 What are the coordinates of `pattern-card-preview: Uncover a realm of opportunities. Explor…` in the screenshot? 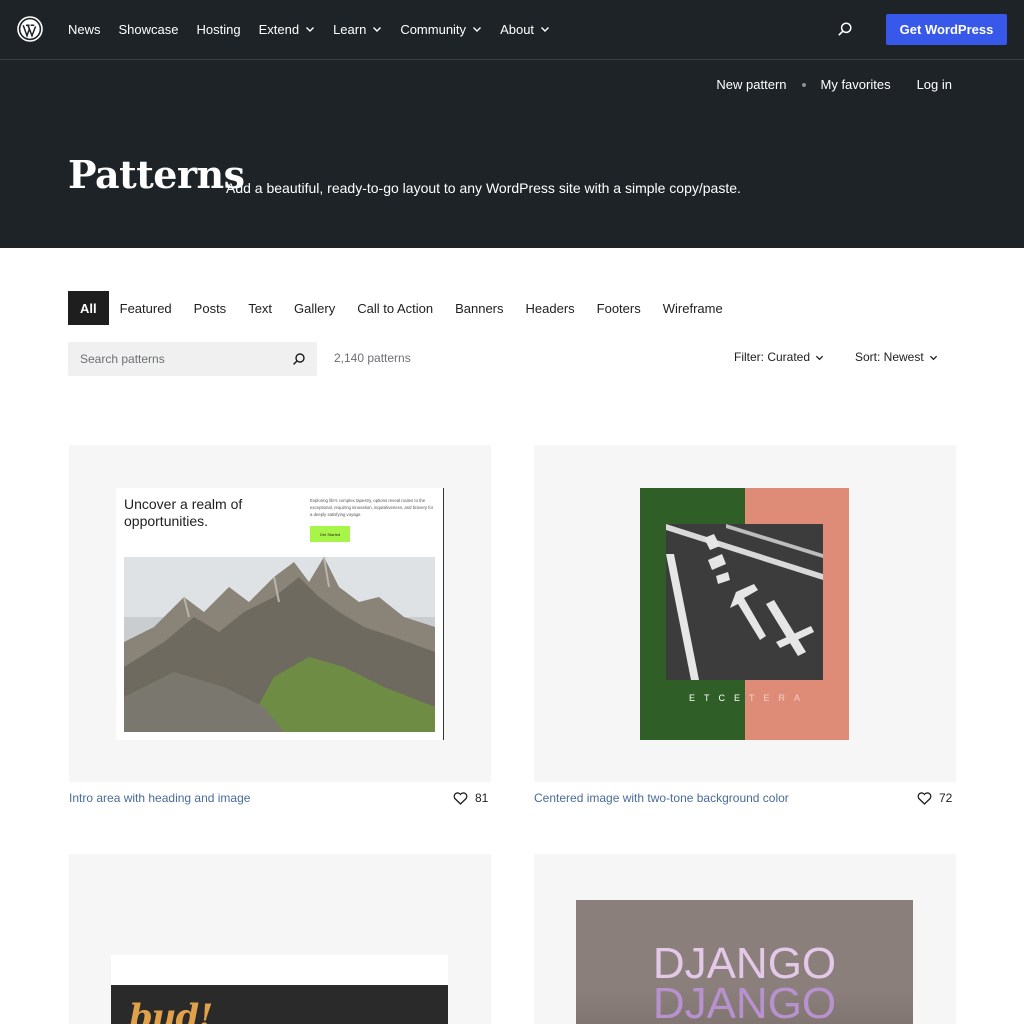 It's located at (280, 613).